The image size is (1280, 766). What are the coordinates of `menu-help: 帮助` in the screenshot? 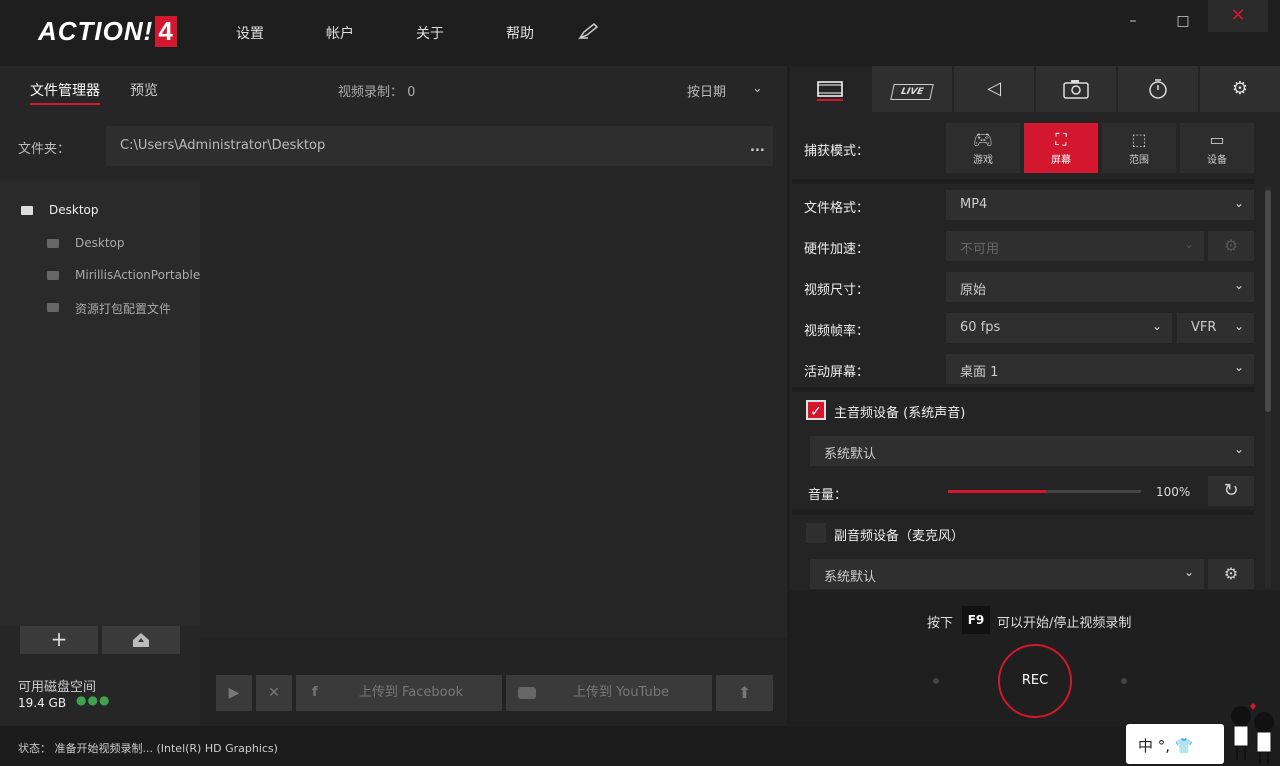 It's located at (520, 33).